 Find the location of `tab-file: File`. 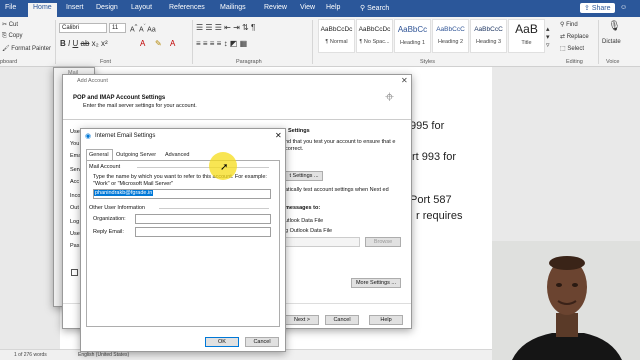

tab-file: File is located at coordinates (10, 7).